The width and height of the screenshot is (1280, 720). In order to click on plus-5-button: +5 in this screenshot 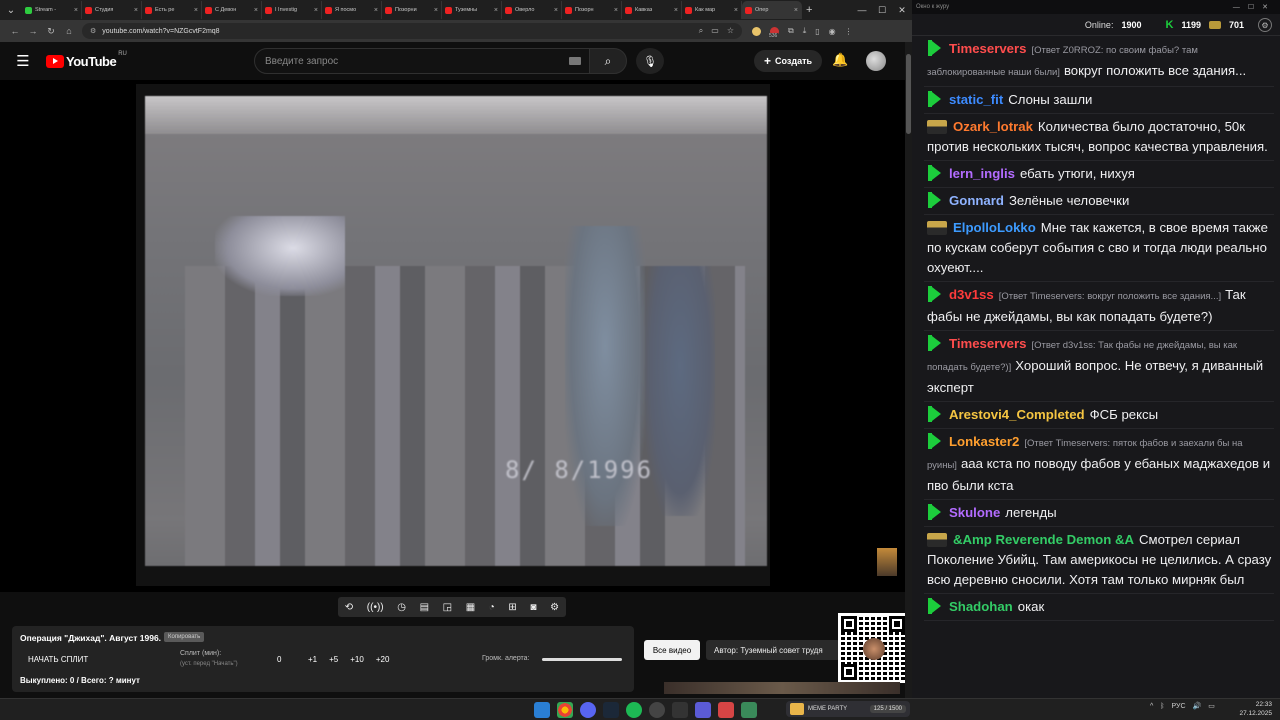, I will do `click(333, 659)`.